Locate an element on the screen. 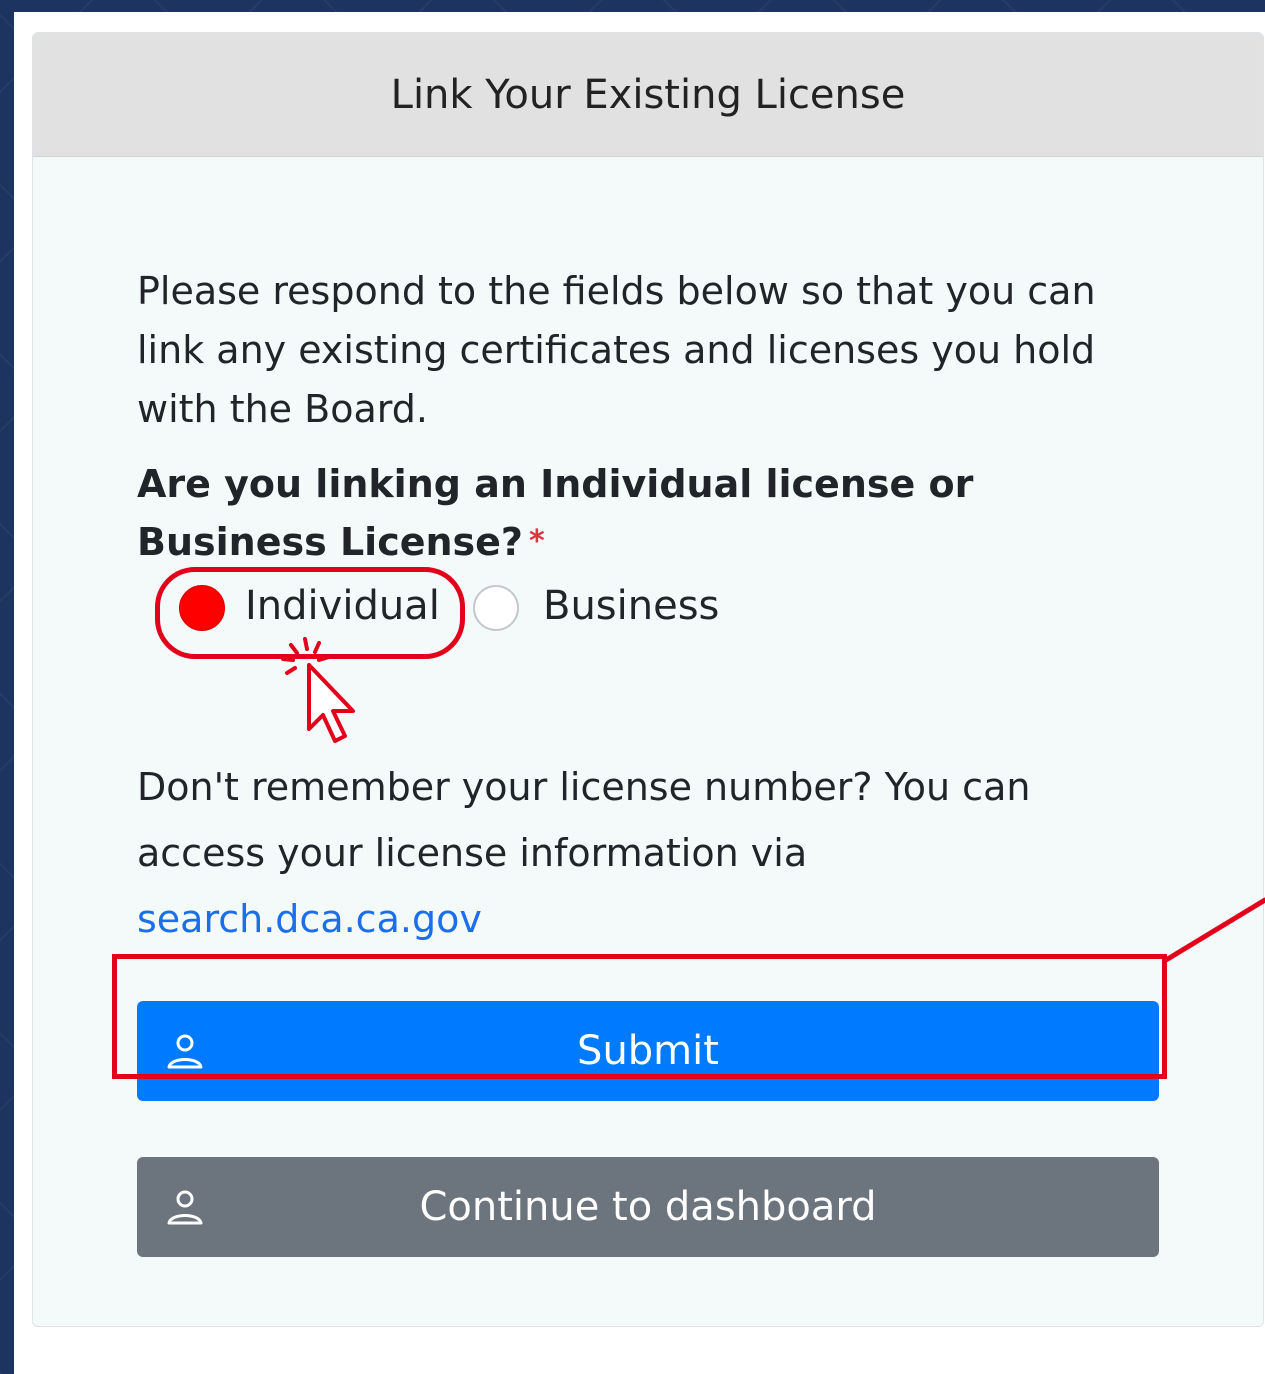 The height and width of the screenshot is (1374, 1265). dashboard-button-label: Continue to dashboard is located at coordinates (648, 1207).